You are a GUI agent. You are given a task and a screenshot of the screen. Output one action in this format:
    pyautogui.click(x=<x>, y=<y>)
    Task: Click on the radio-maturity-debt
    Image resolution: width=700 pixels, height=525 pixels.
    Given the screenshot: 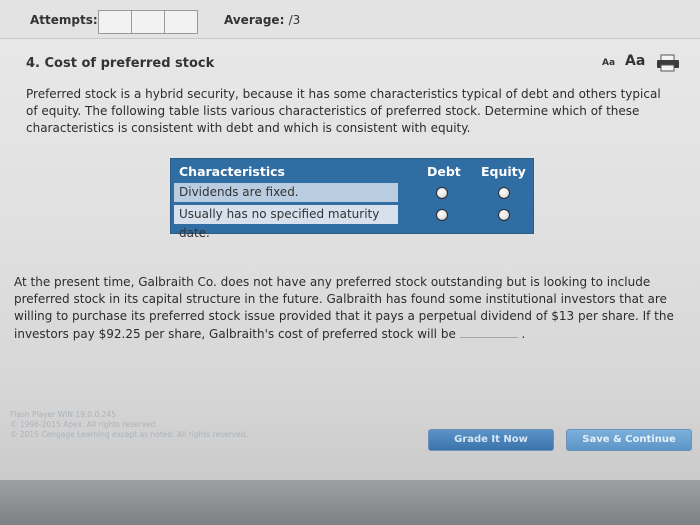 What is the action you would take?
    pyautogui.click(x=442, y=215)
    